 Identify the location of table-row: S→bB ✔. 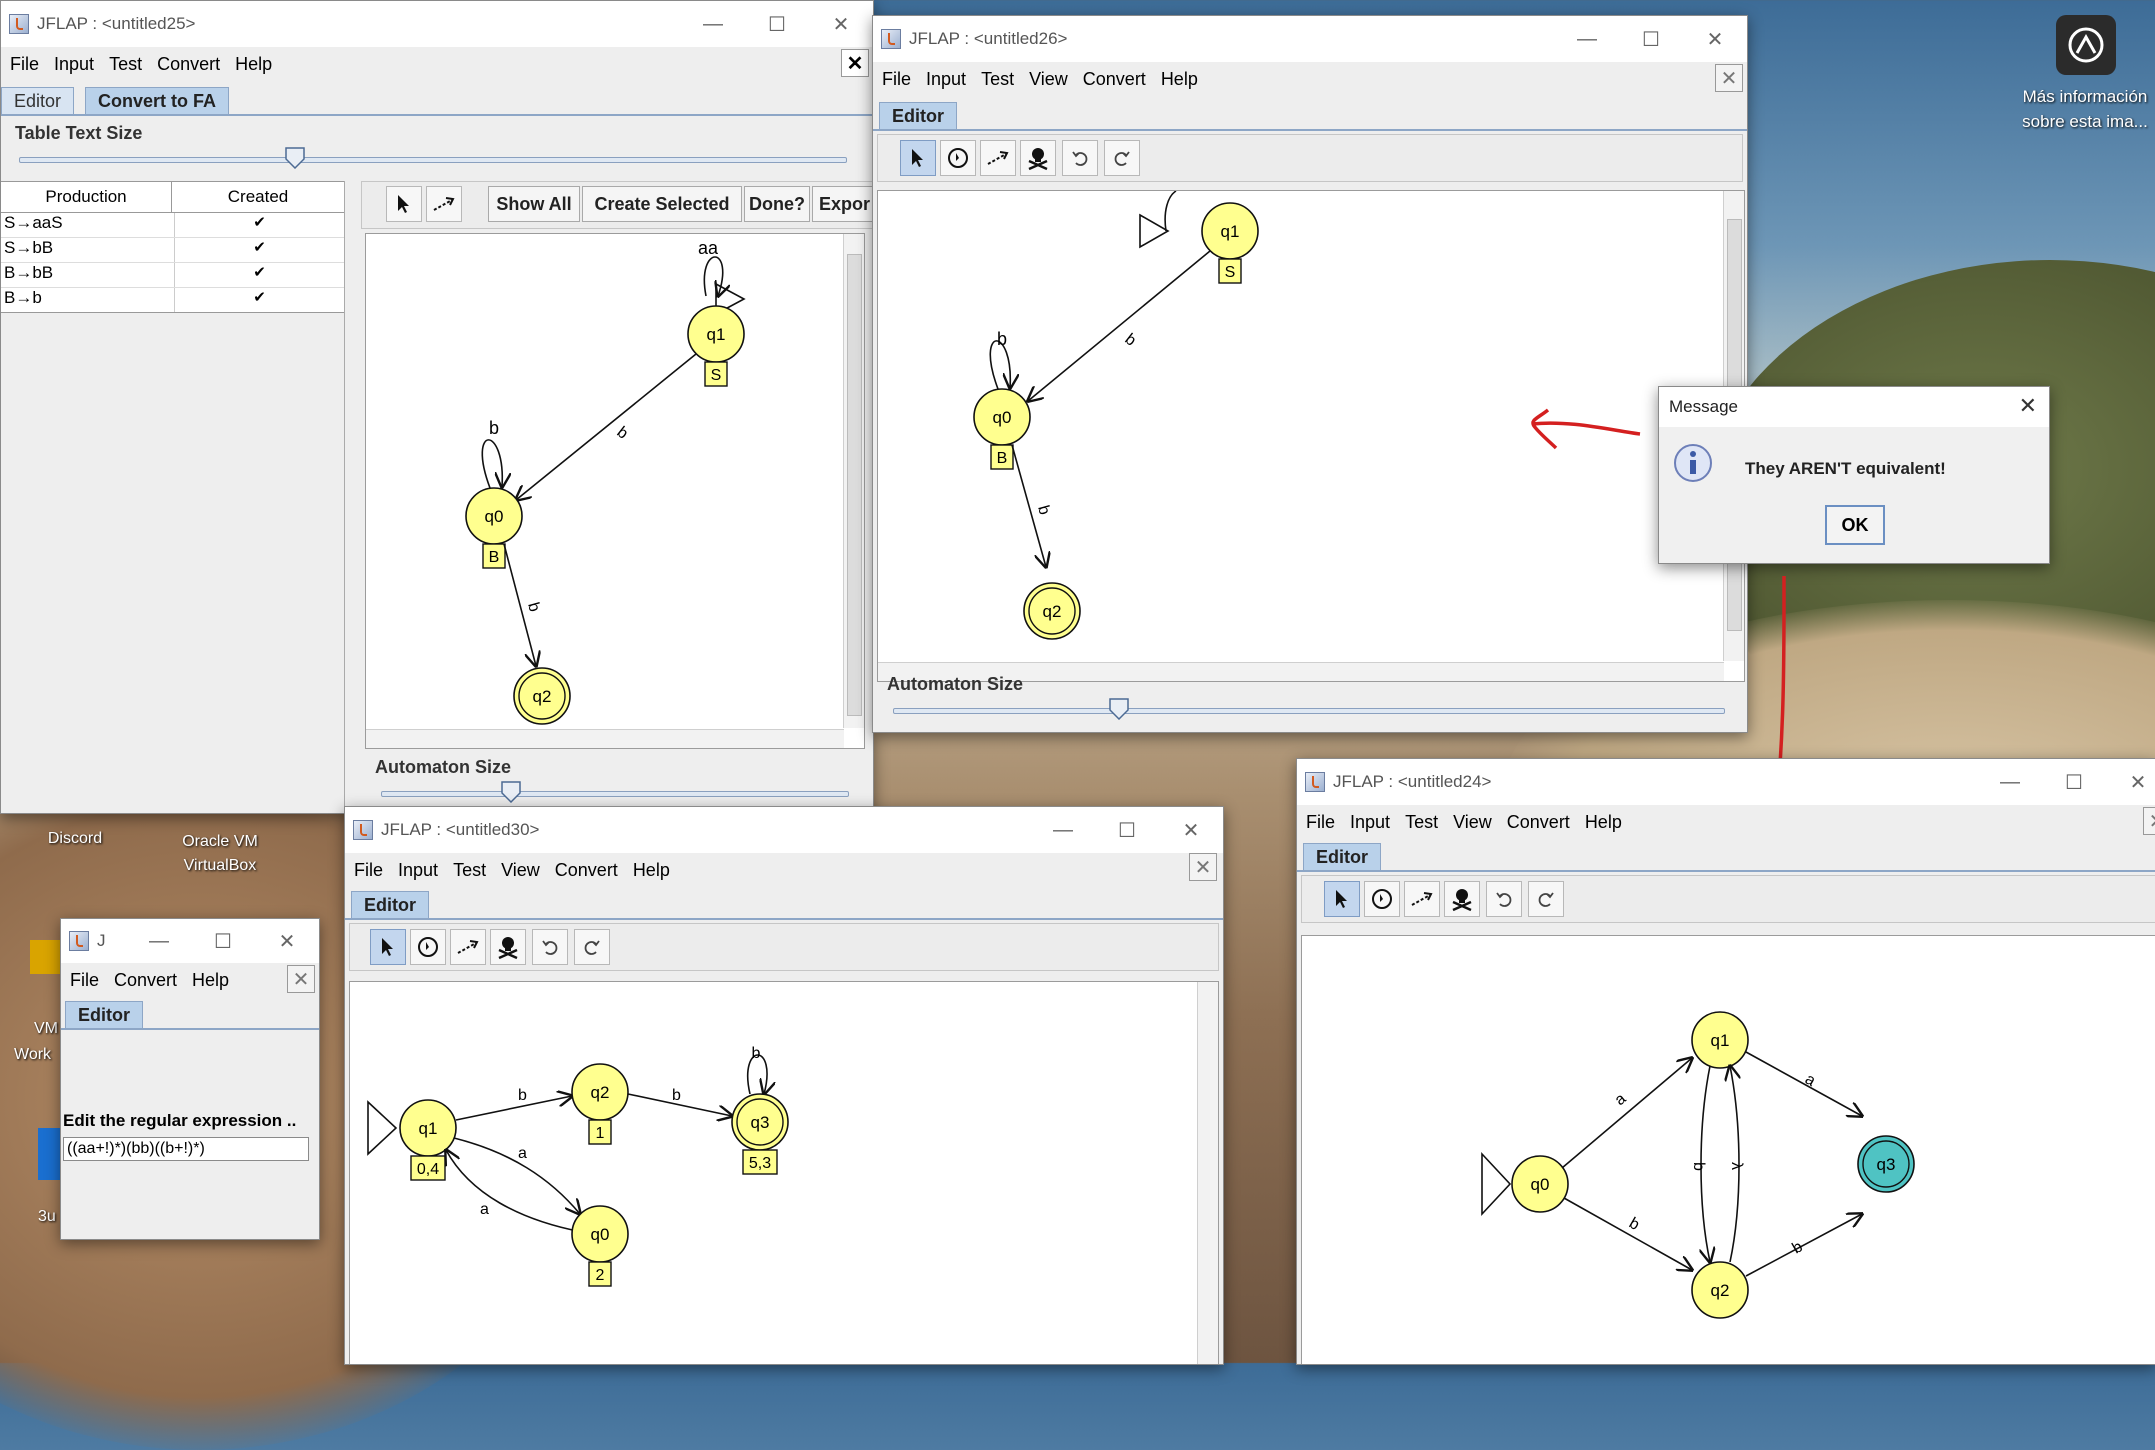
(172, 250).